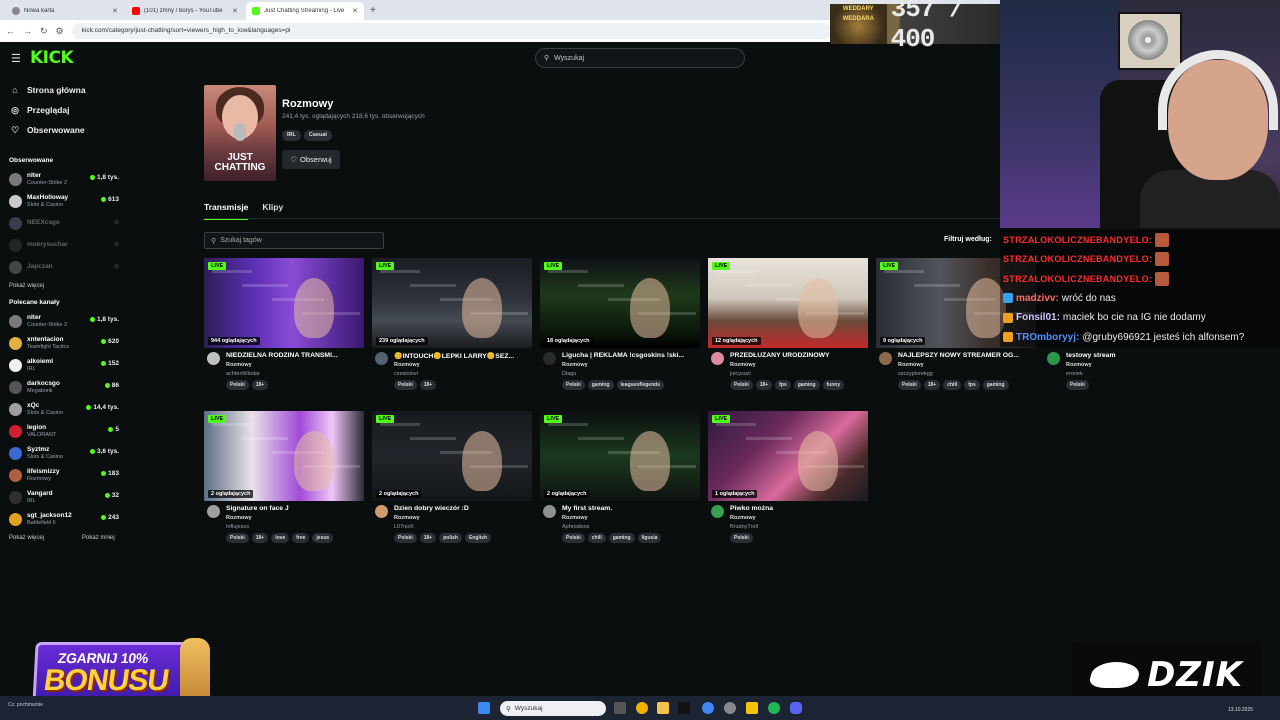  Describe the element at coordinates (972, 385) in the screenshot. I see `stream-tag: fps` at that location.